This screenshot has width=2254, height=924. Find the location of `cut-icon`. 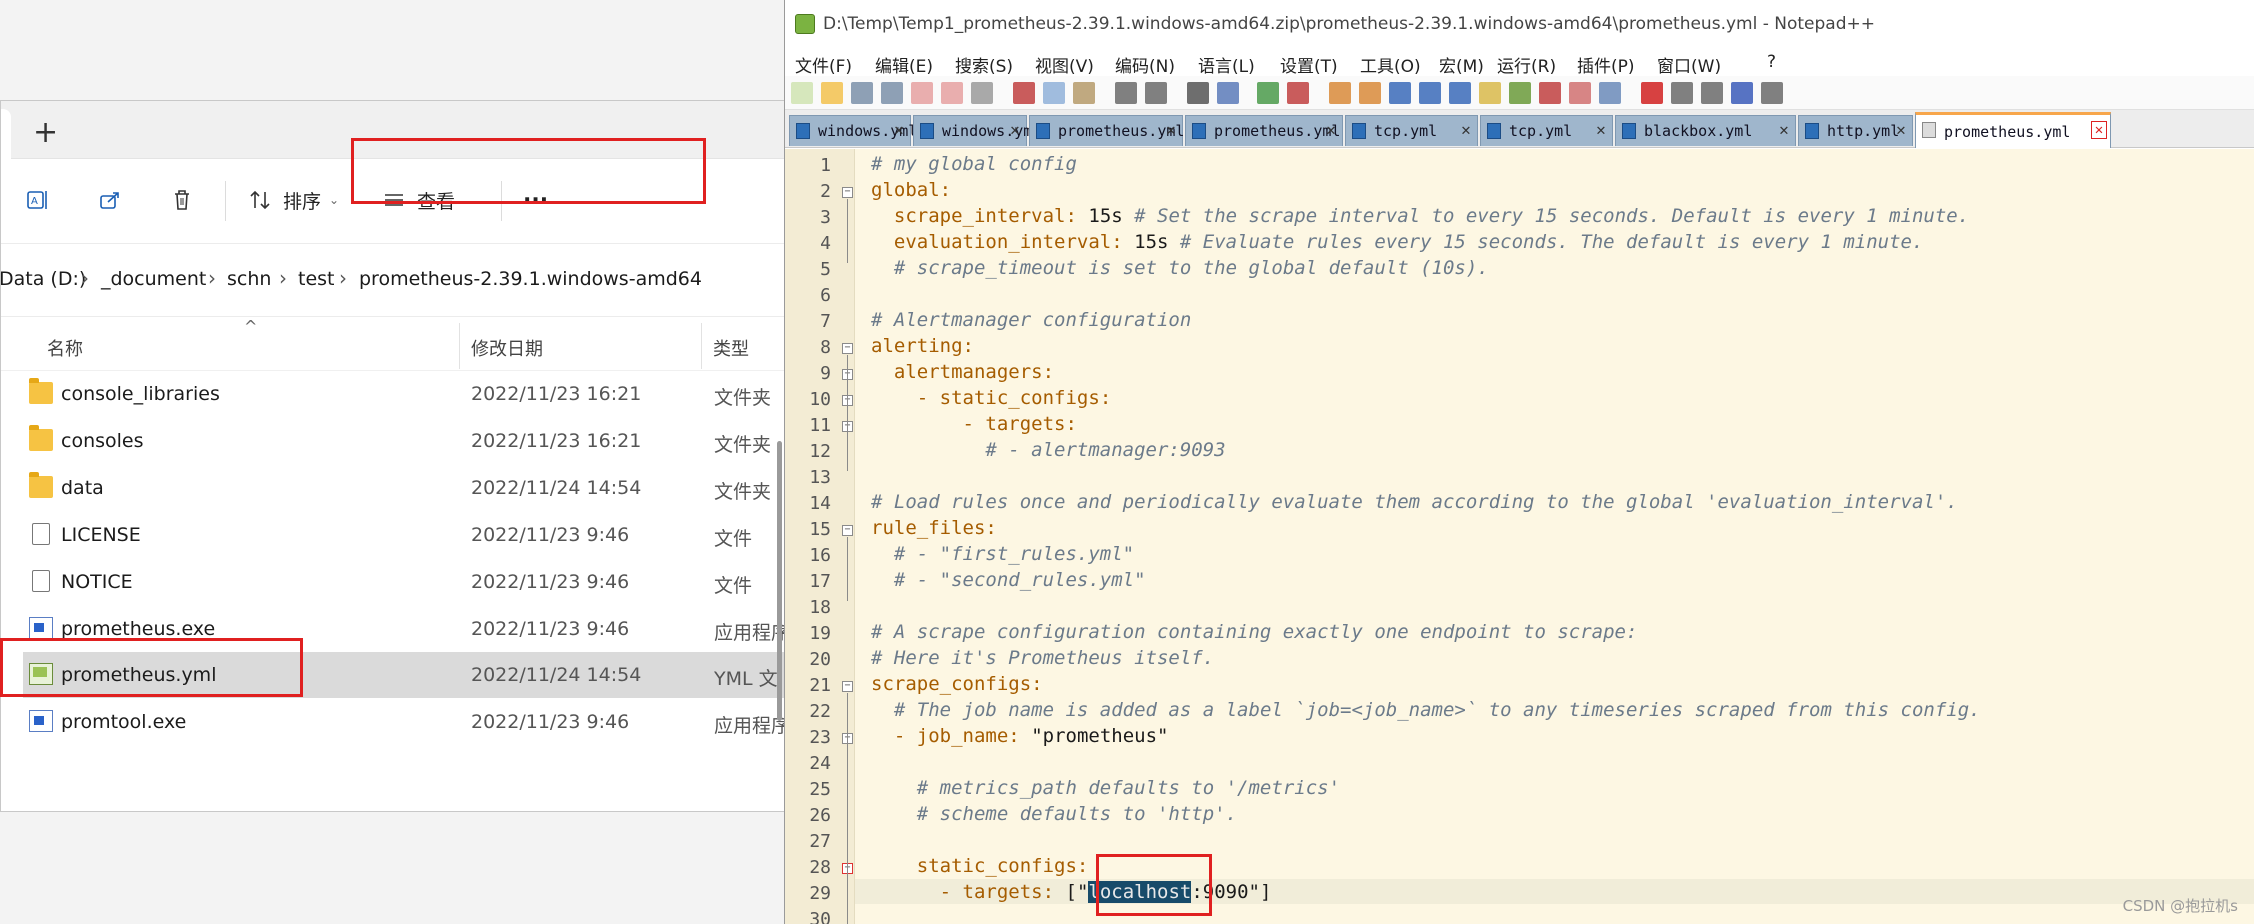

cut-icon is located at coordinates (1024, 93).